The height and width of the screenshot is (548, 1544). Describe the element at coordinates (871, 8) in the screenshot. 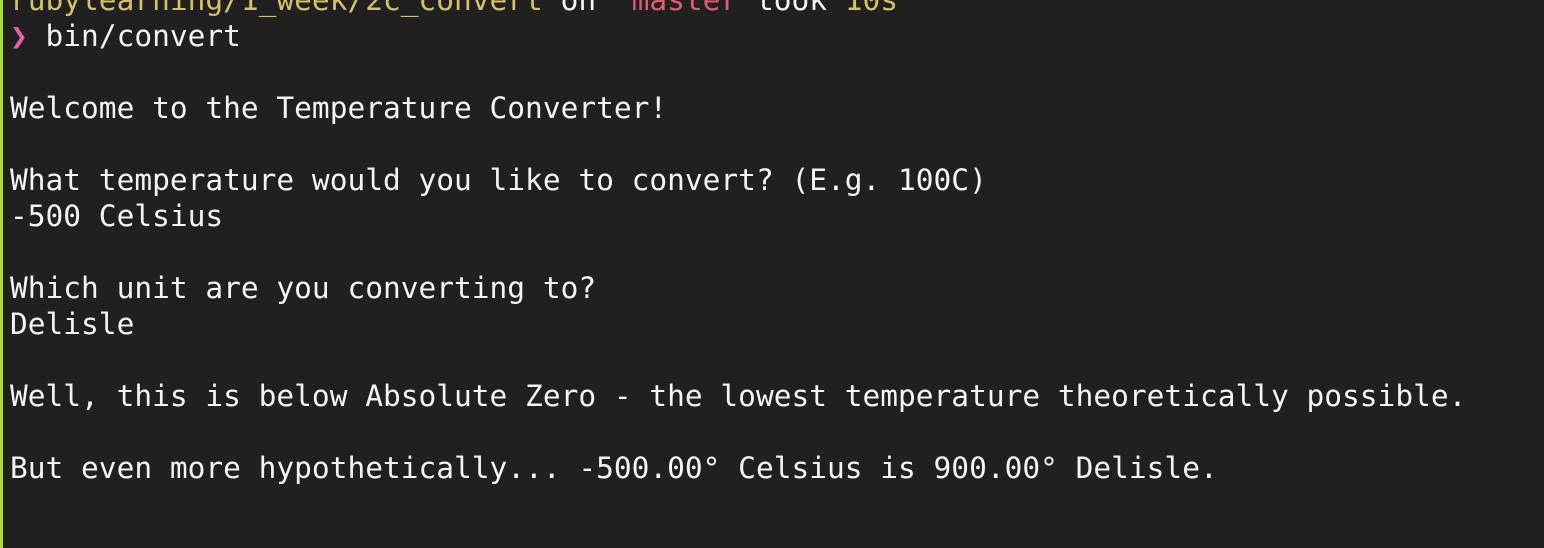

I see `command-duration: 10s` at that location.